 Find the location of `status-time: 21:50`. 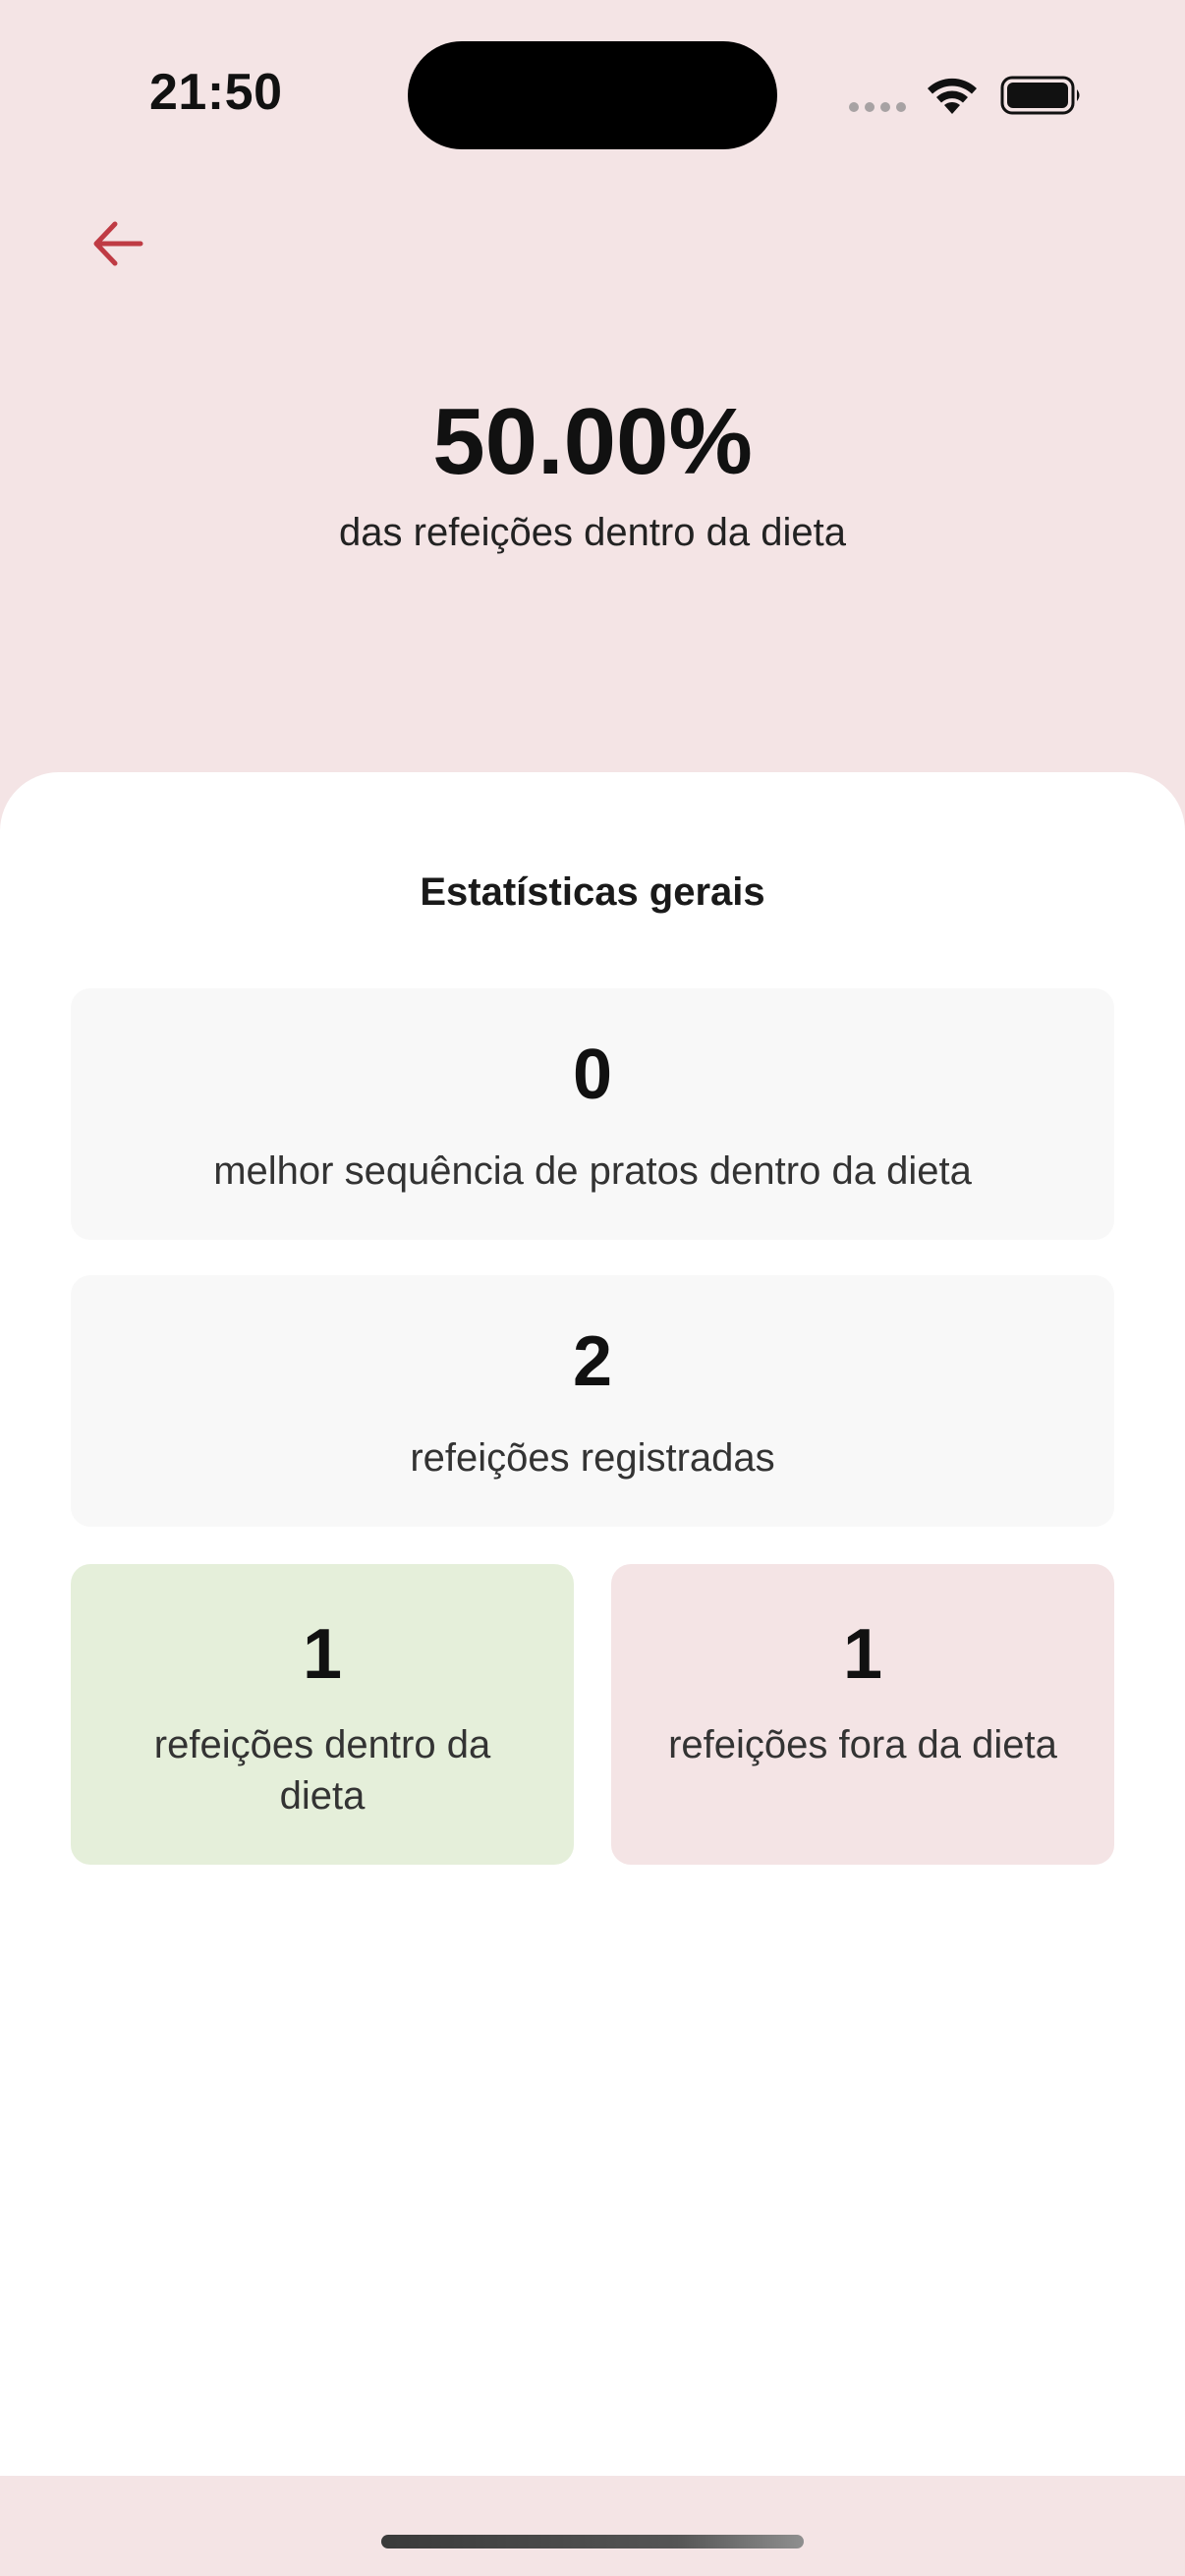

status-time: 21:50 is located at coordinates (216, 92).